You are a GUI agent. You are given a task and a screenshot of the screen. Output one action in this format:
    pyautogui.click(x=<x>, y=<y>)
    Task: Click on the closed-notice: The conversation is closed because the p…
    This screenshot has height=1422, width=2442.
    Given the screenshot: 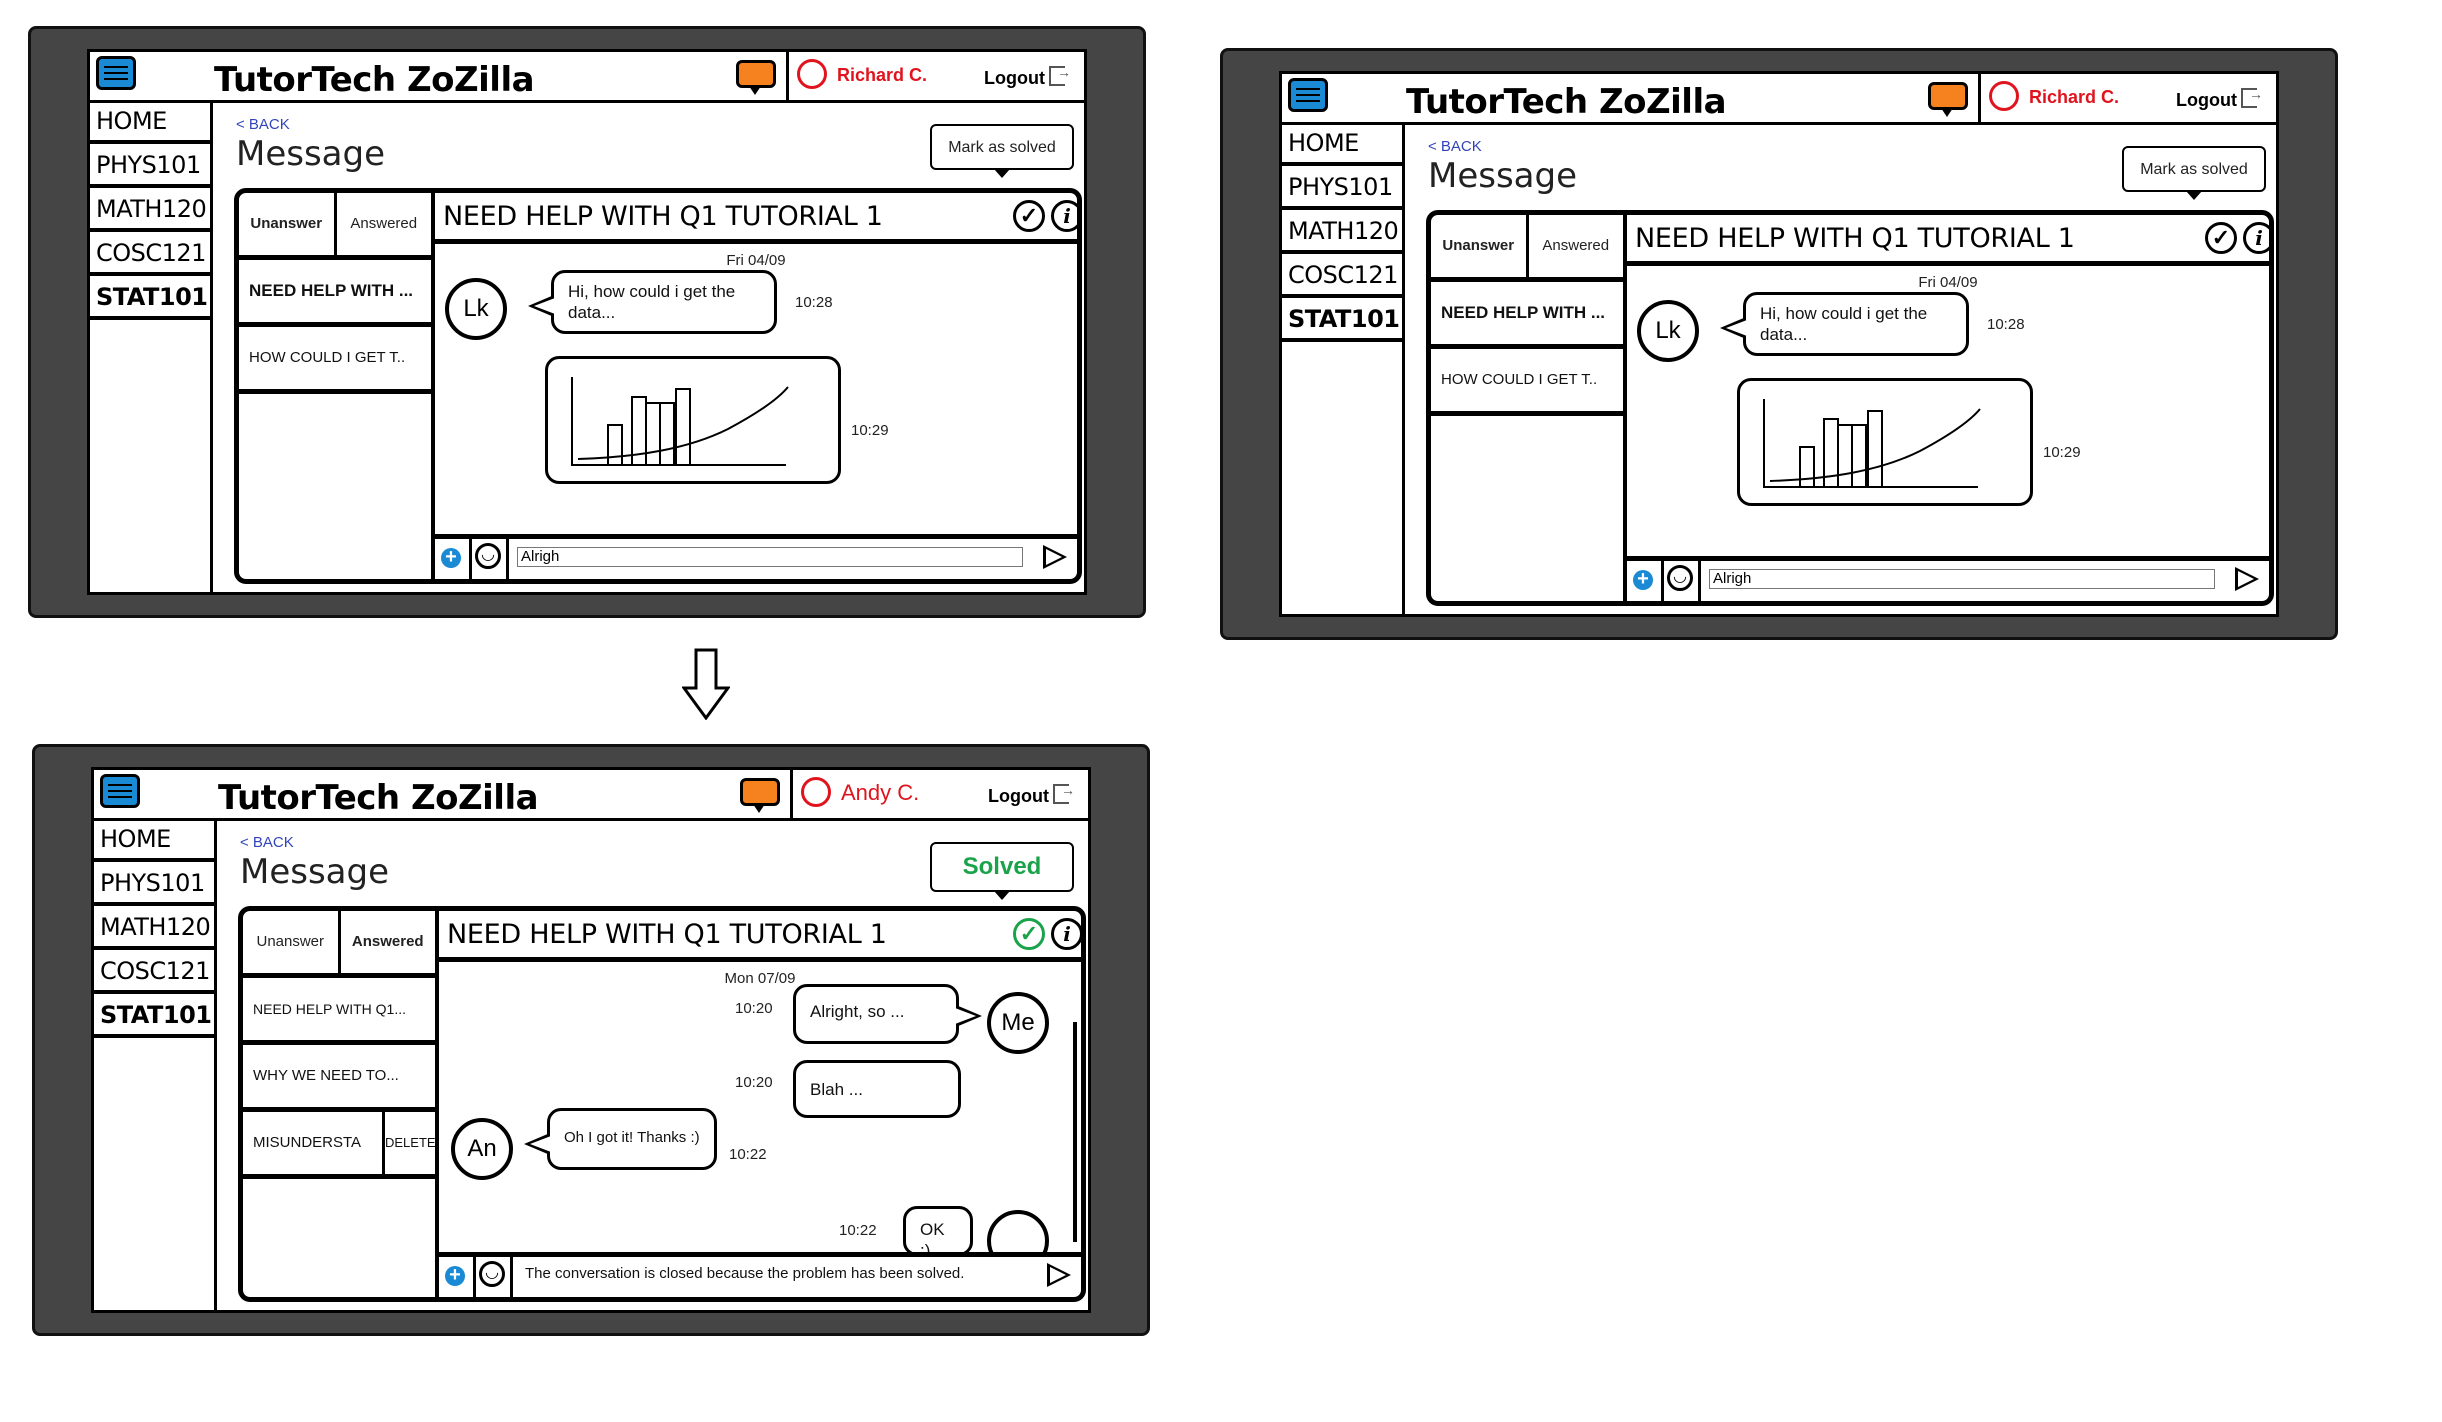 What is the action you would take?
    pyautogui.click(x=745, y=1273)
    